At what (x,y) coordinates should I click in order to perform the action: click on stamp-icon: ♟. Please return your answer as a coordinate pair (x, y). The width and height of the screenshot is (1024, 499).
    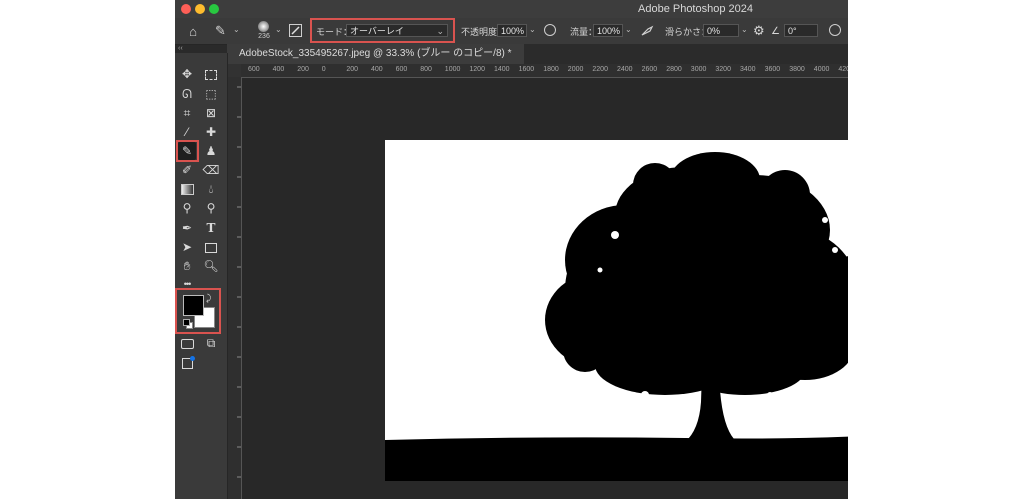
    Looking at the image, I should click on (211, 151).